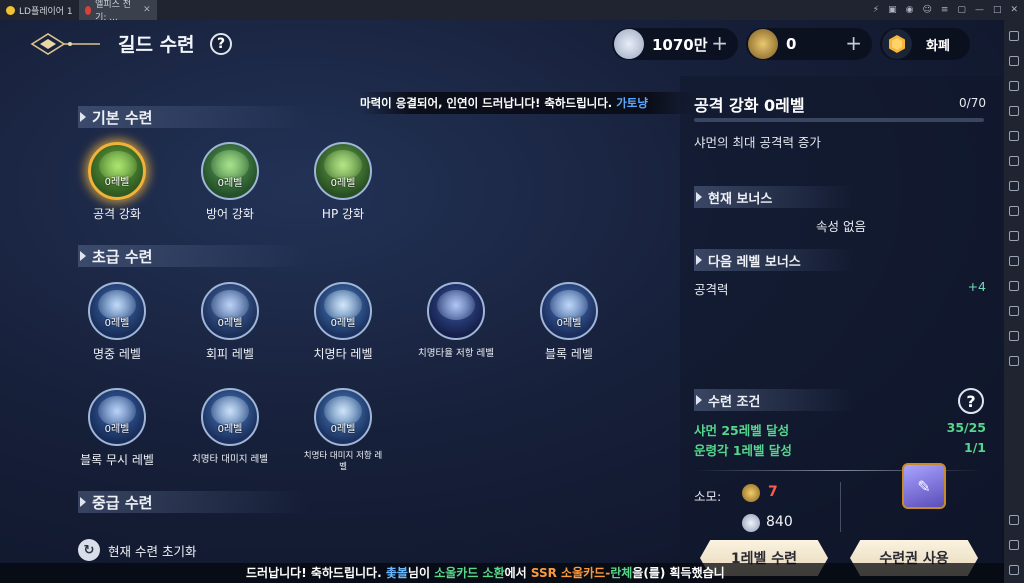  What do you see at coordinates (938, 46) in the screenshot?
I see `currency-menu-label: 화폐` at bounding box center [938, 46].